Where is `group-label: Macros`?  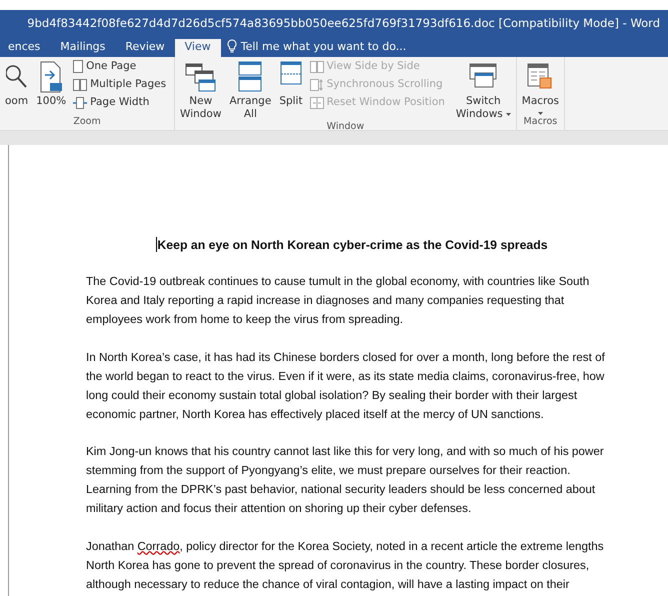
group-label: Macros is located at coordinates (540, 122).